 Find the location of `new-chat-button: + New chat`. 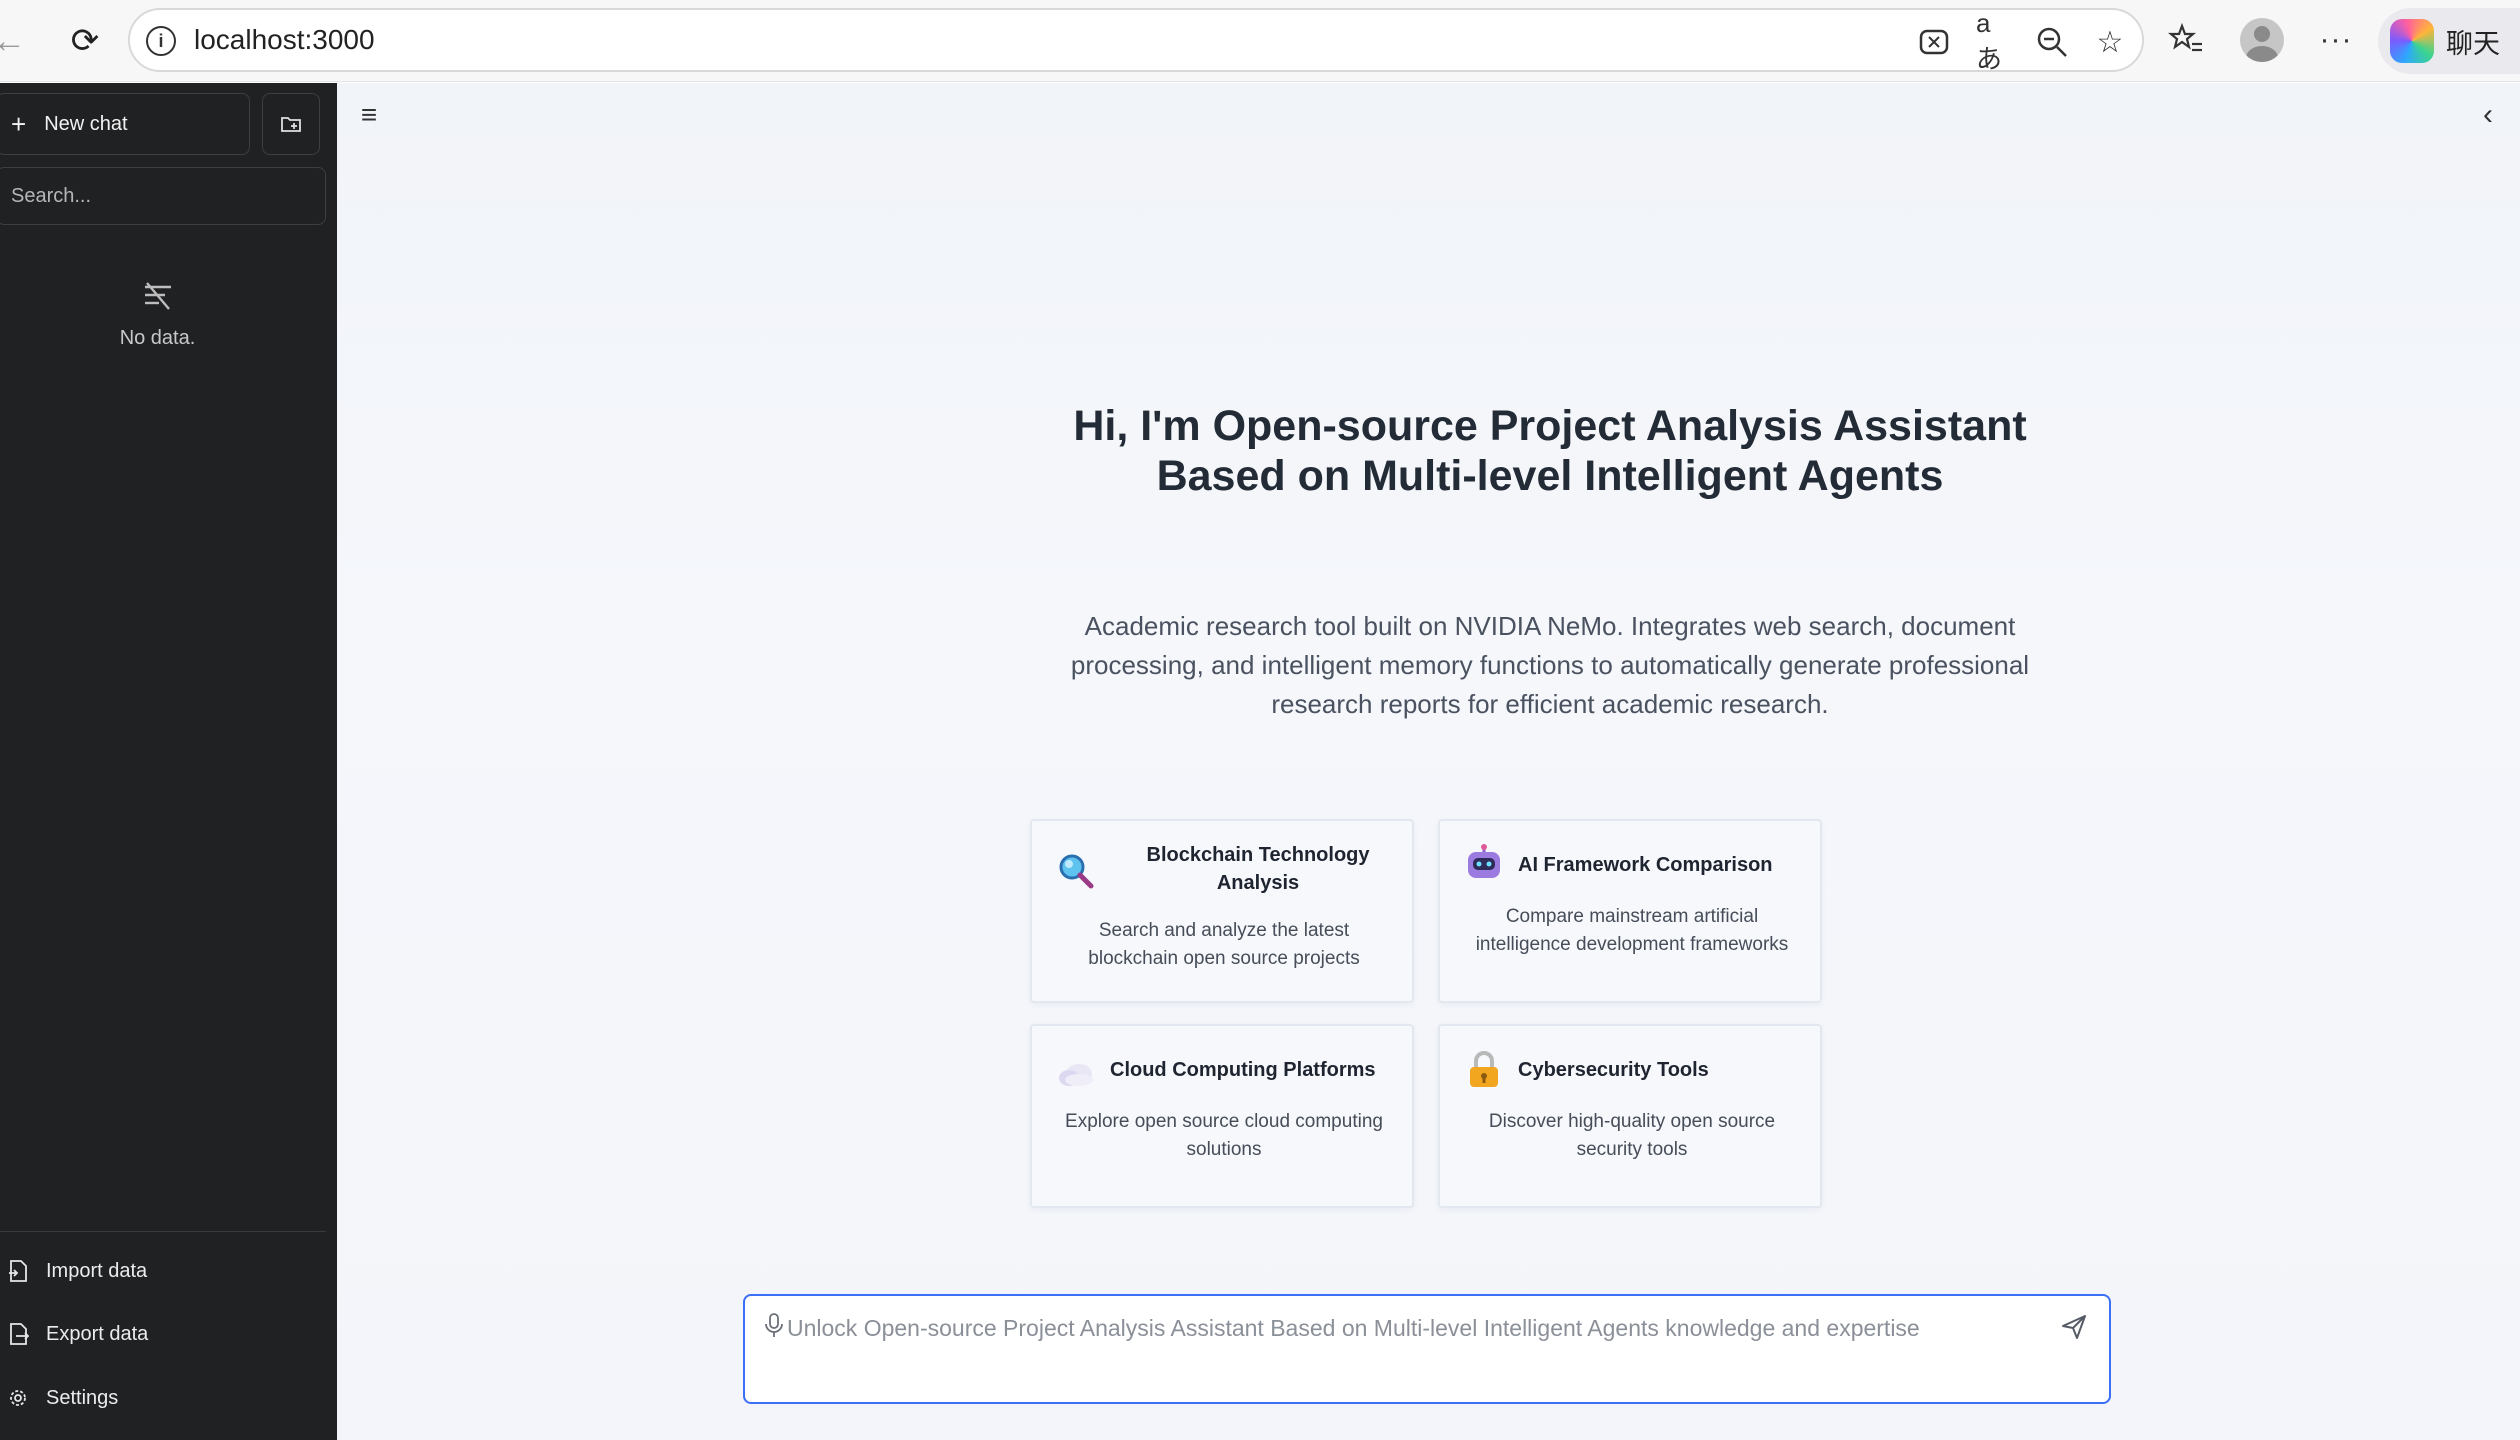

new-chat-button: + New chat is located at coordinates (125, 124).